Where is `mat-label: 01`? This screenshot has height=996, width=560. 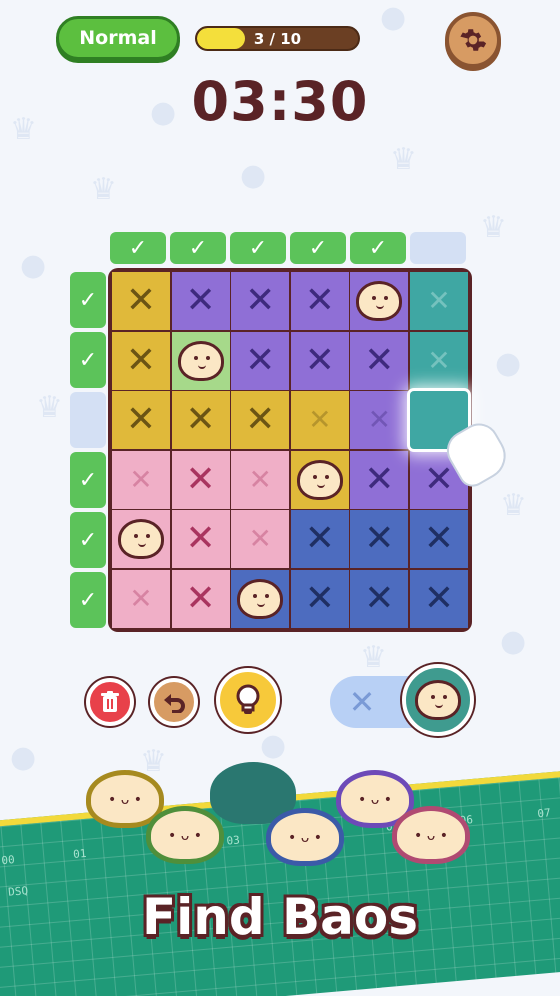 mat-label: 01 is located at coordinates (79, 853).